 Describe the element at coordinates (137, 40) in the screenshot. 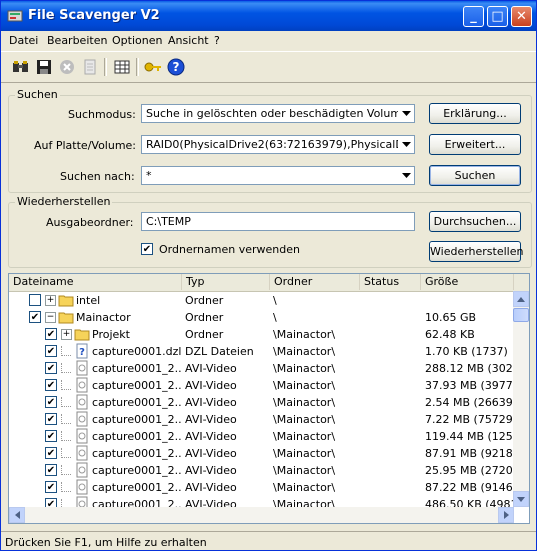

I see `menu-optionen: Optionen` at that location.